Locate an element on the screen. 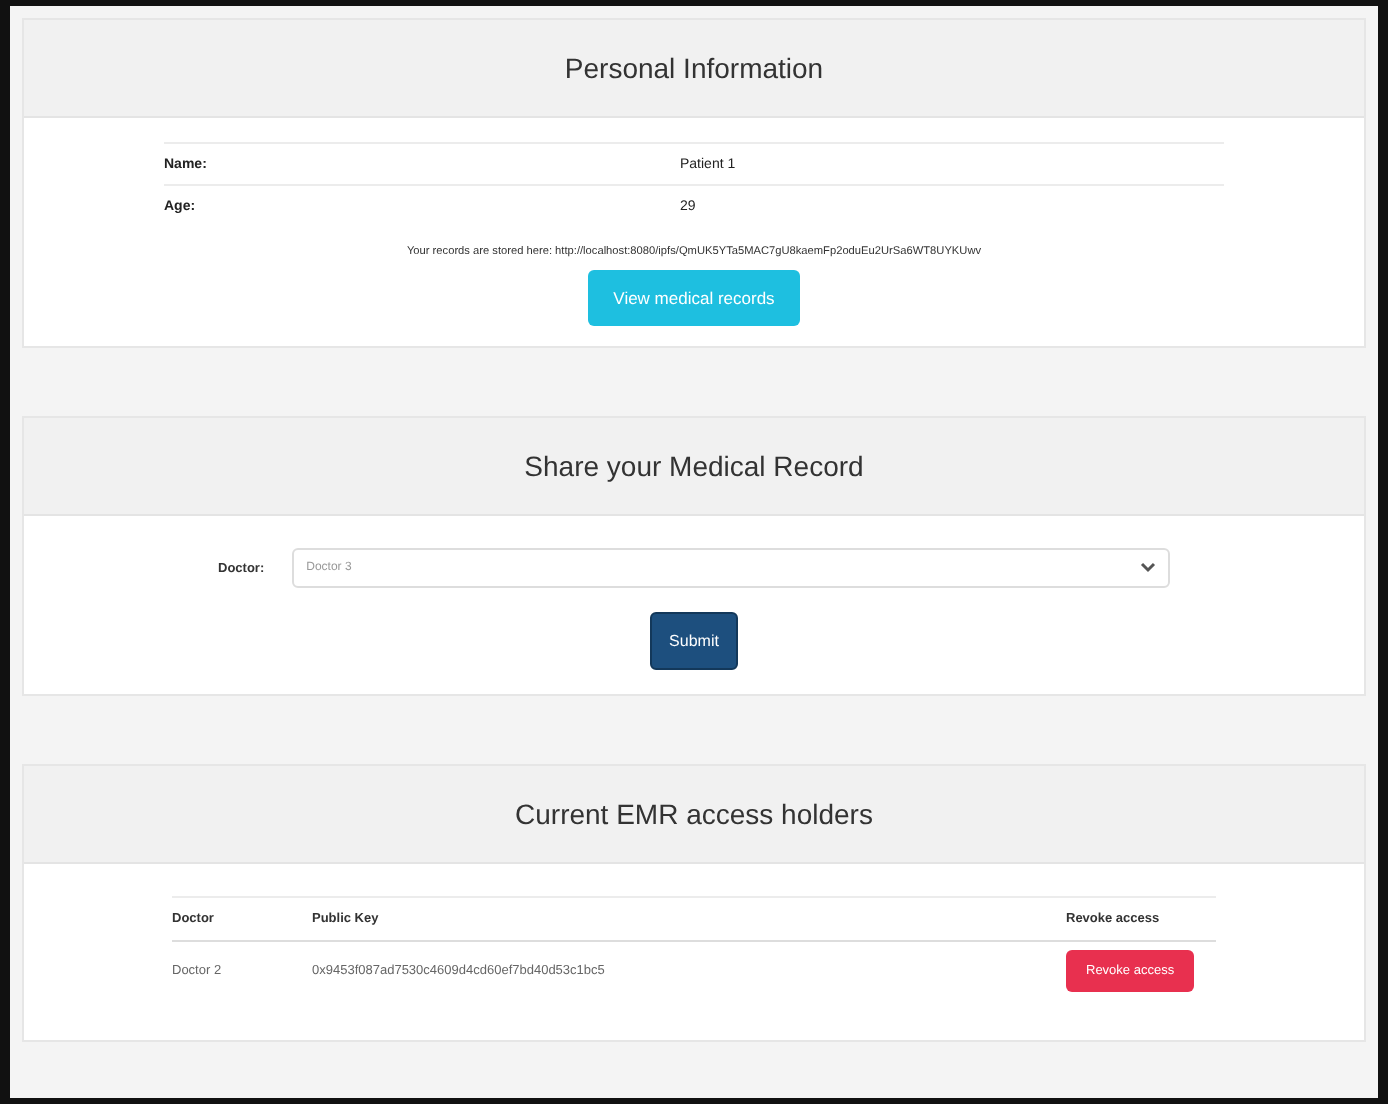  section-title: Share your Medical Record is located at coordinates (694, 466).